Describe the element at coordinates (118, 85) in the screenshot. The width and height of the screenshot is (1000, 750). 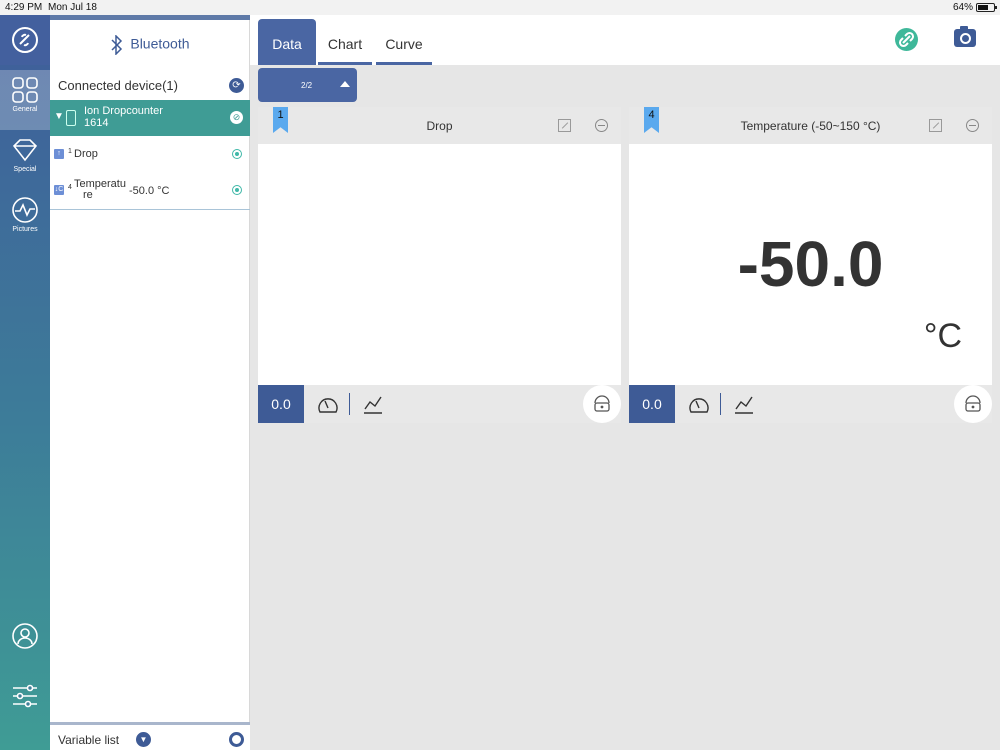
I see `connected-devices-label: Connected device(1)` at that location.